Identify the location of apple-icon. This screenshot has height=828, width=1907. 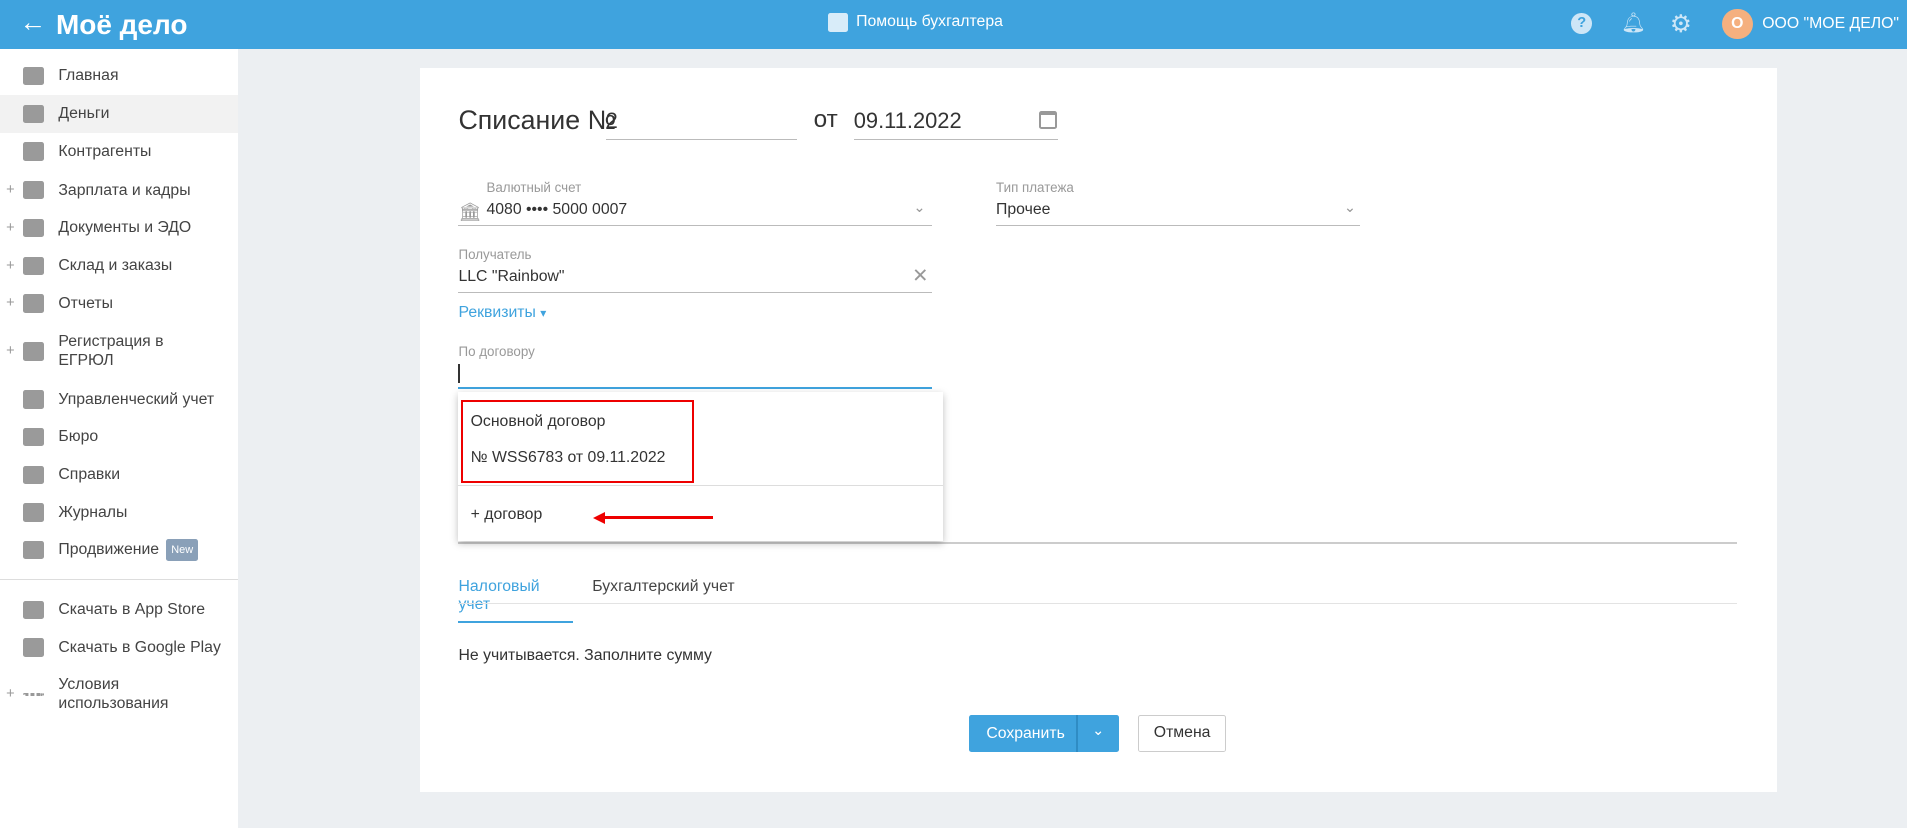
(33, 610).